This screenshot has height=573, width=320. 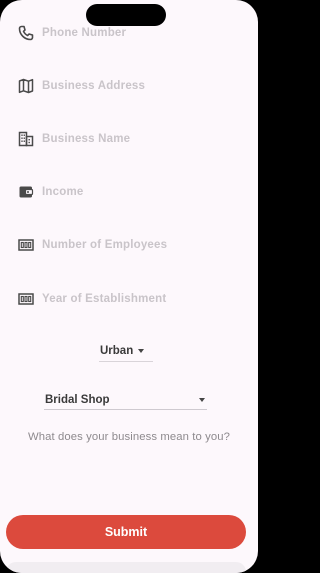 I want to click on map-icon, so click(x=26, y=86).